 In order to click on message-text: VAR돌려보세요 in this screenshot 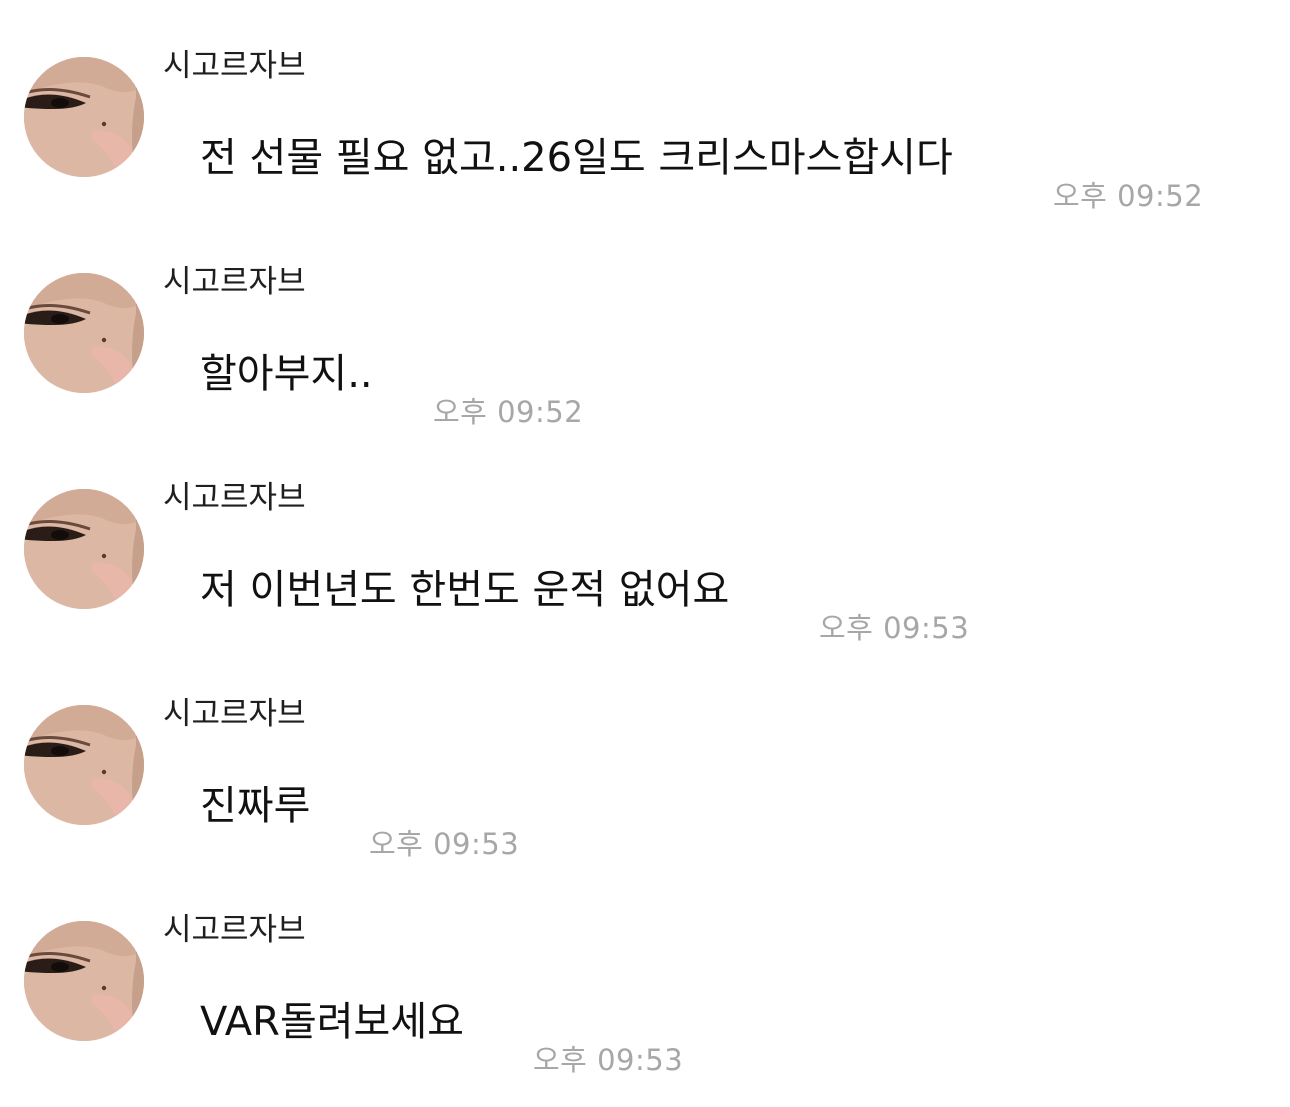, I will do `click(332, 1022)`.